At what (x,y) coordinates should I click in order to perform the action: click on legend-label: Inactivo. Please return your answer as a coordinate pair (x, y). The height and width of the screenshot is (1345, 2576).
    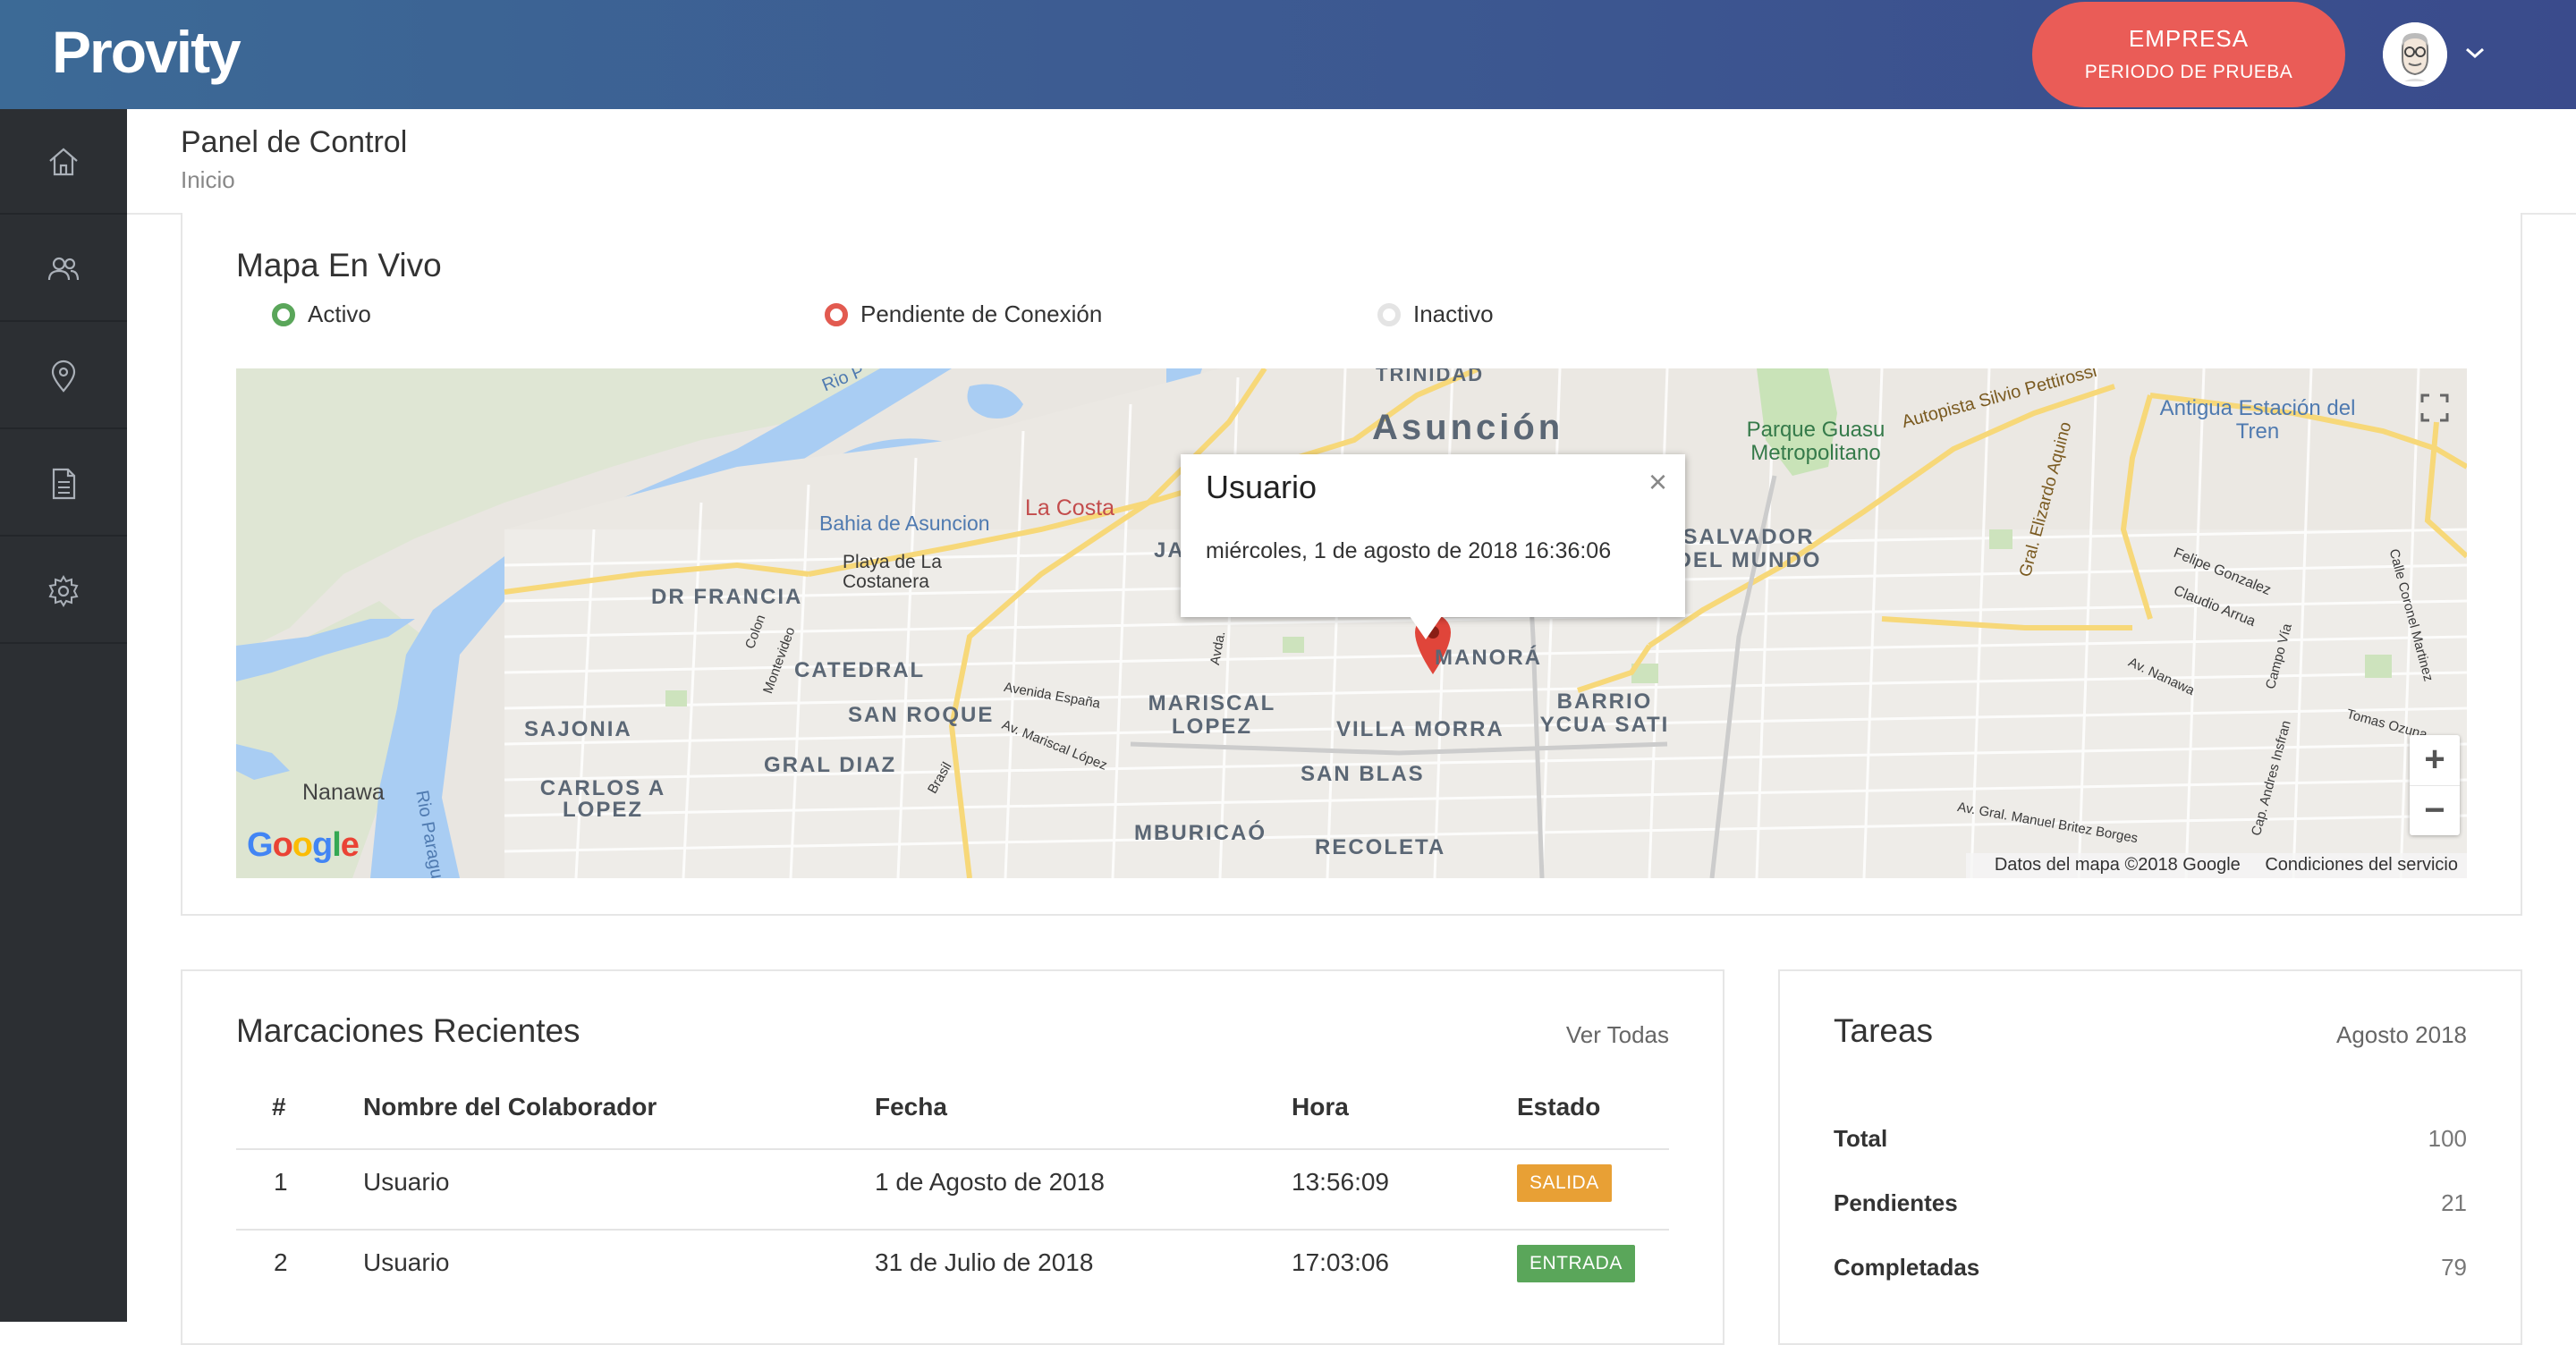
    Looking at the image, I should click on (1453, 313).